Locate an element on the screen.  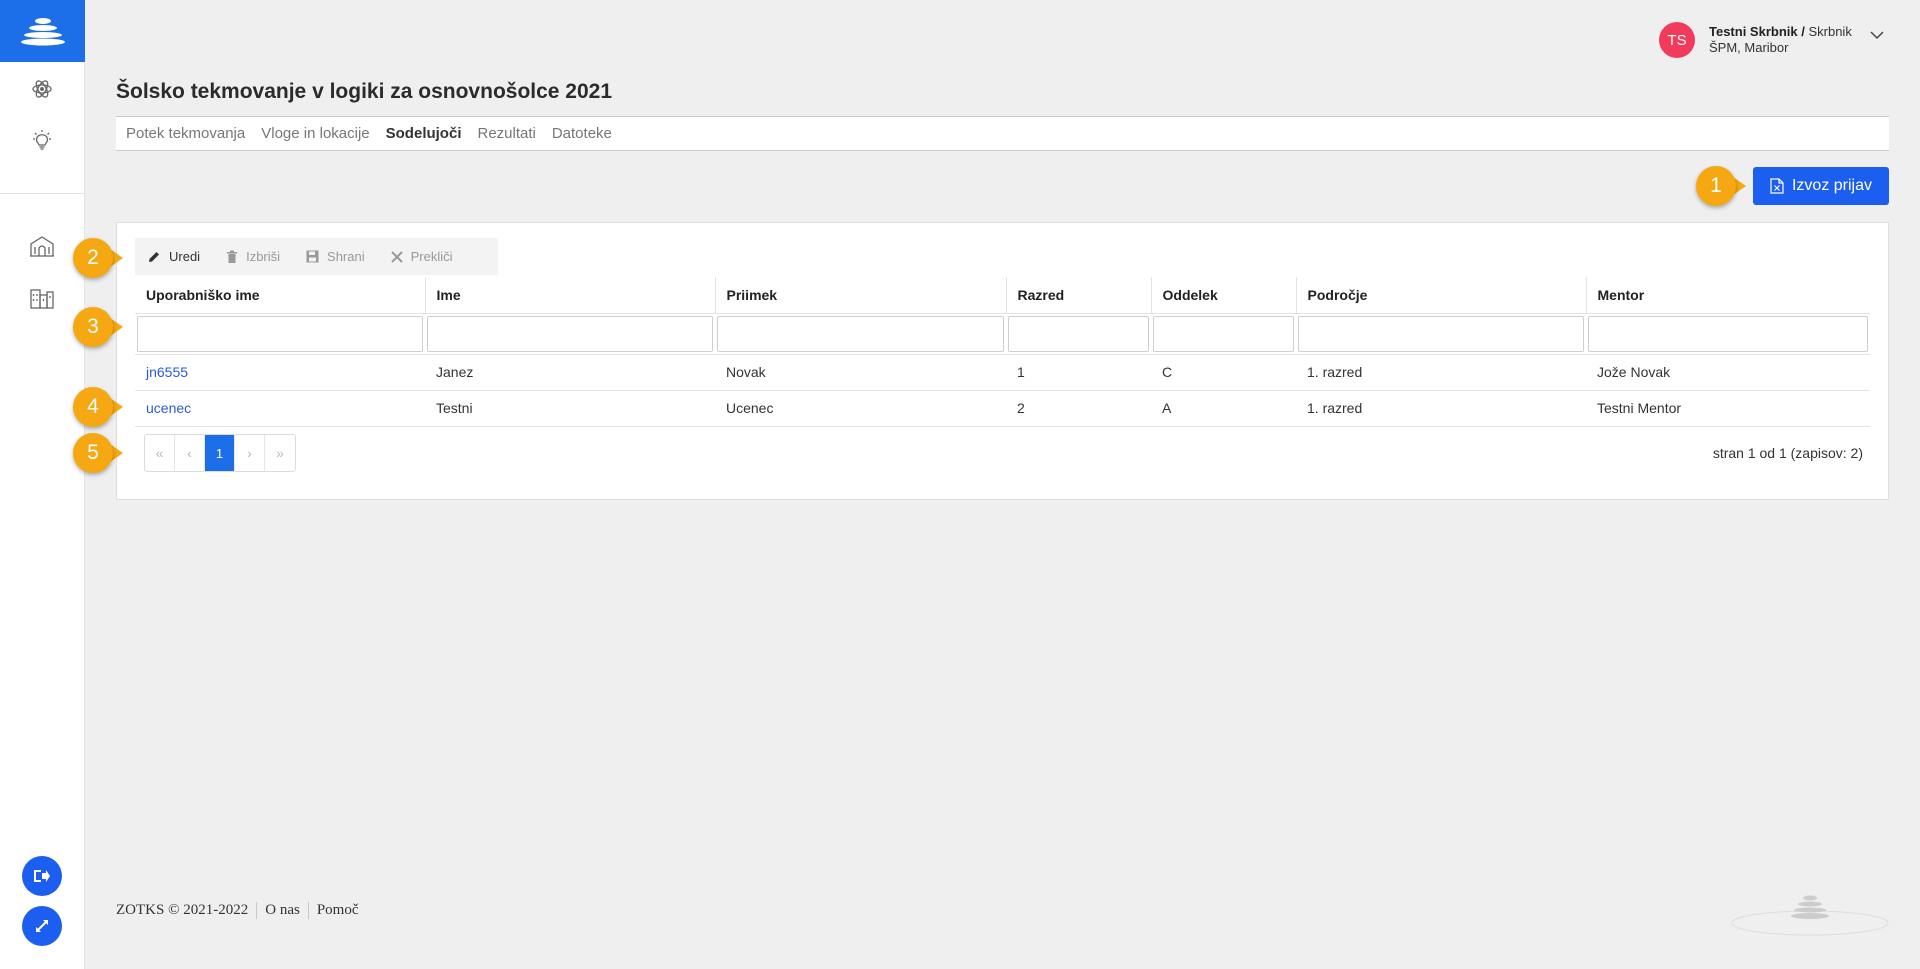
first-page-button: « is located at coordinates (160, 453).